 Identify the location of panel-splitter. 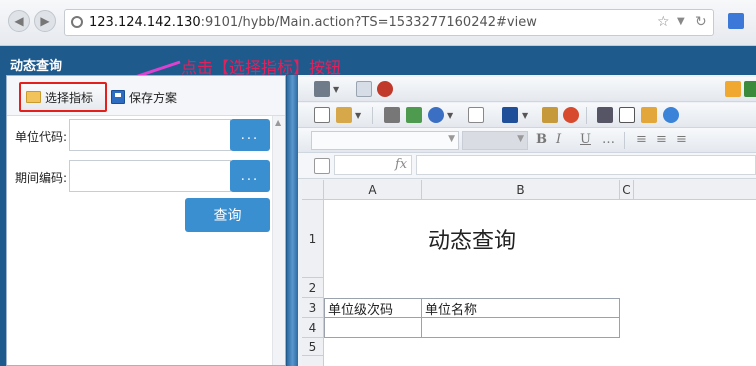
(292, 220).